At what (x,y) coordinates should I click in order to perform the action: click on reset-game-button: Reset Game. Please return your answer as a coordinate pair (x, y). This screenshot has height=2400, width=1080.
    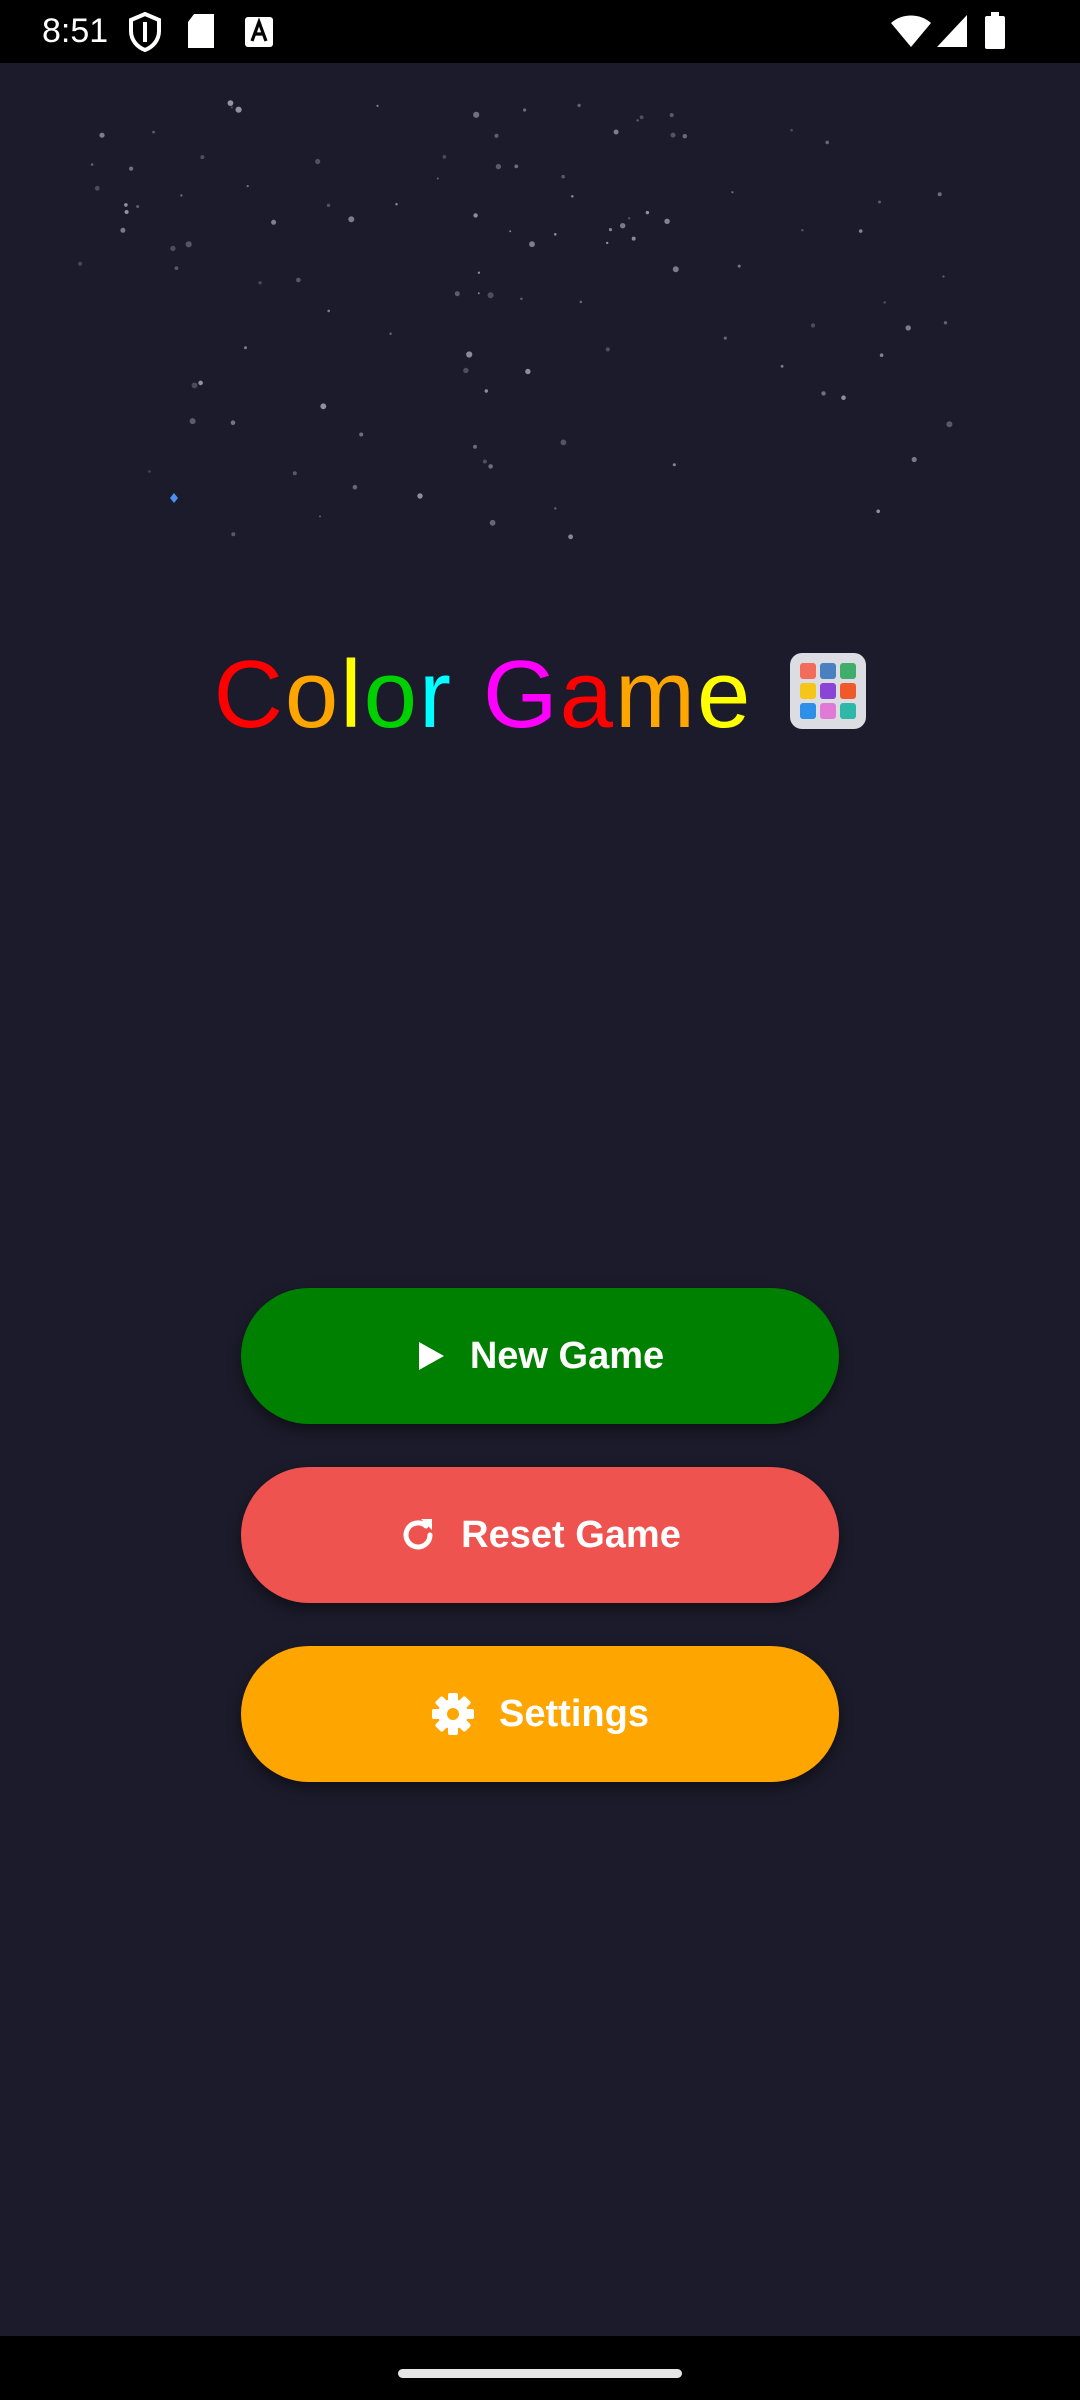
    Looking at the image, I should click on (540, 1535).